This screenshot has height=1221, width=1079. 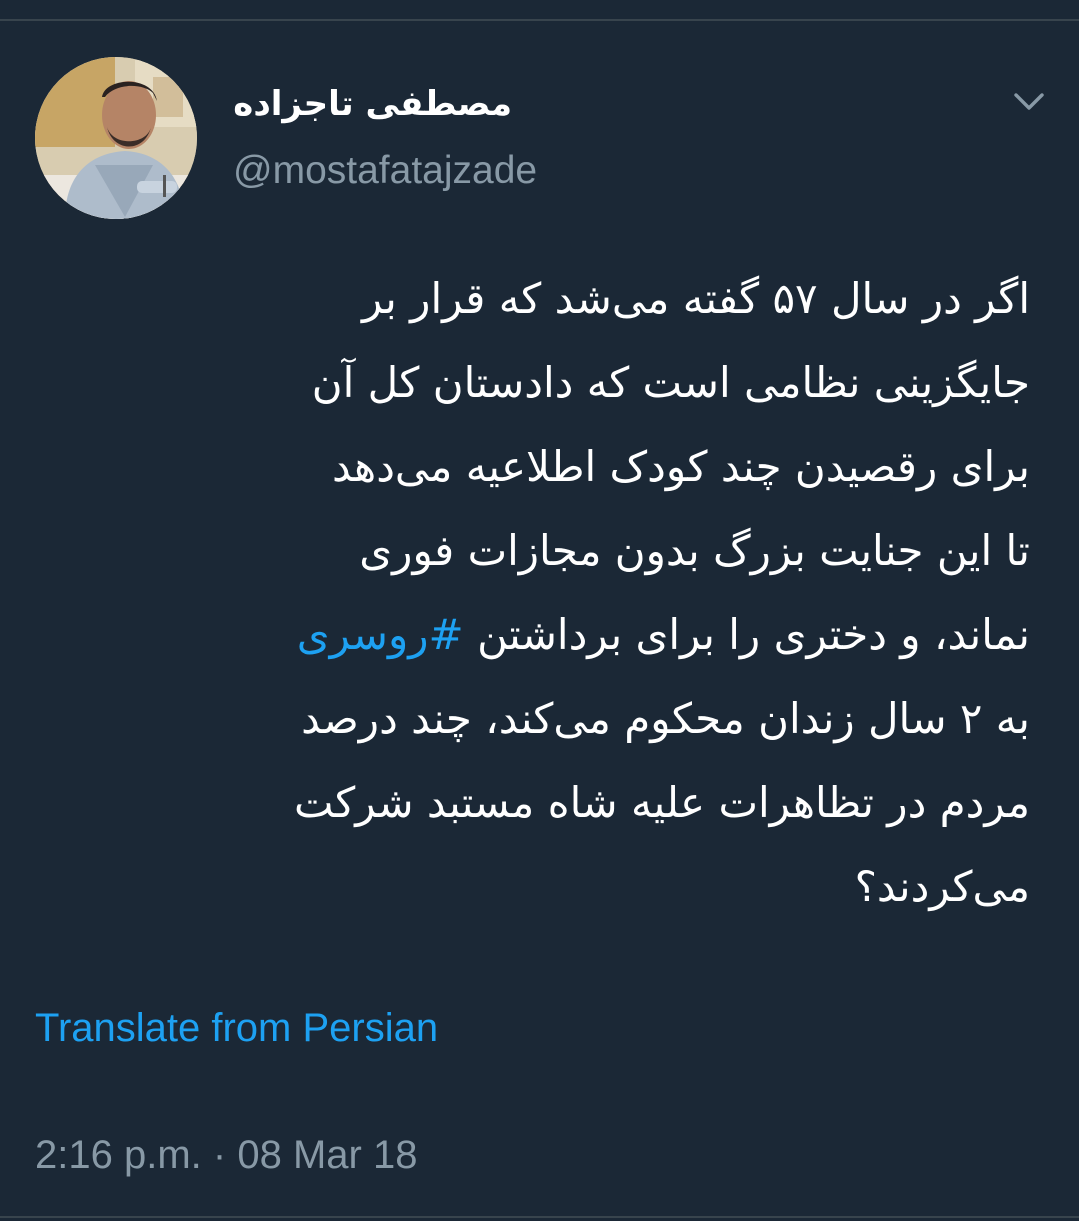 What do you see at coordinates (661, 802) in the screenshot?
I see `tweet-line-text: مردم در تظاهرات علیه شاه مستبد شرکت` at bounding box center [661, 802].